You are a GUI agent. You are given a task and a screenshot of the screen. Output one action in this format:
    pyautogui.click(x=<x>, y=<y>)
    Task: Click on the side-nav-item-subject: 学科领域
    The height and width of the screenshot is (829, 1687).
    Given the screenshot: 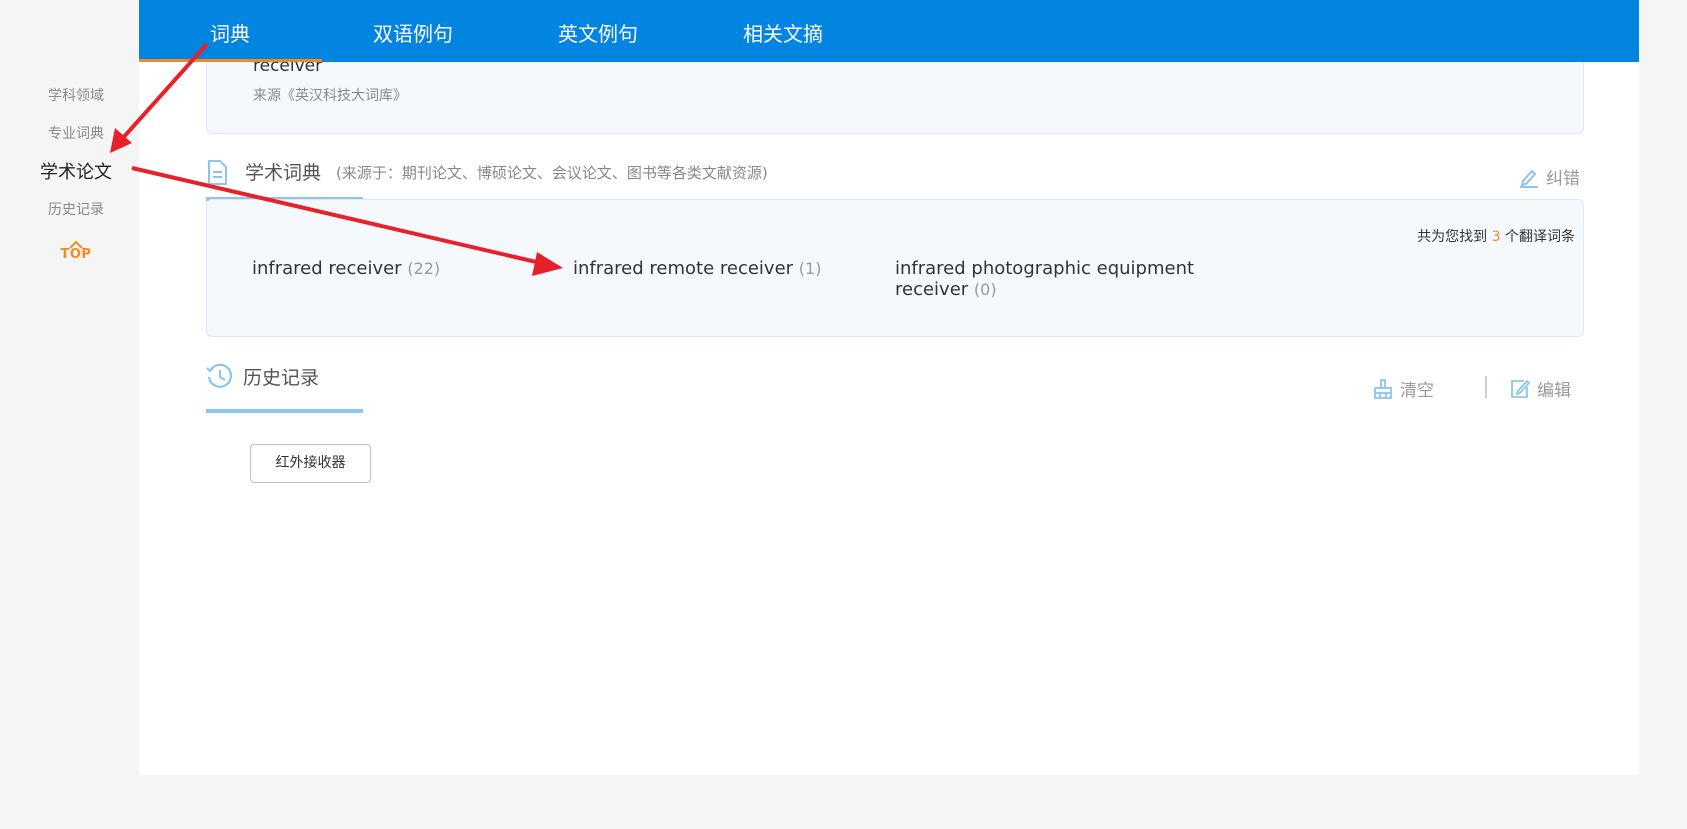 What is the action you would take?
    pyautogui.click(x=76, y=95)
    